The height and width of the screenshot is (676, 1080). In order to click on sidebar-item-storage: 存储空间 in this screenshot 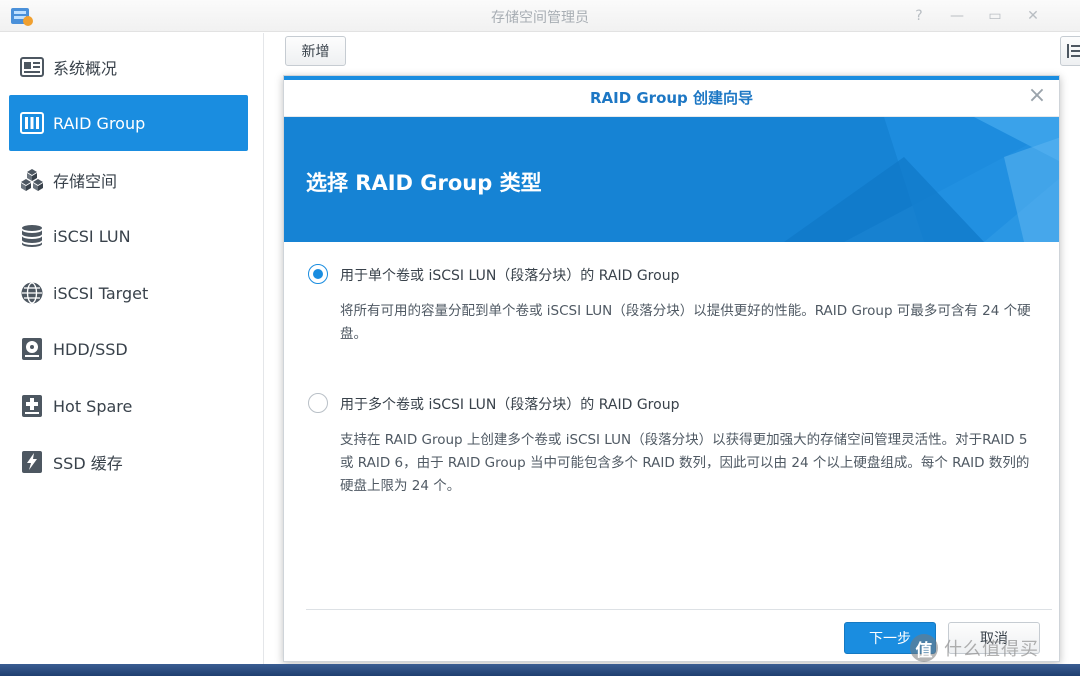, I will do `click(128, 180)`.